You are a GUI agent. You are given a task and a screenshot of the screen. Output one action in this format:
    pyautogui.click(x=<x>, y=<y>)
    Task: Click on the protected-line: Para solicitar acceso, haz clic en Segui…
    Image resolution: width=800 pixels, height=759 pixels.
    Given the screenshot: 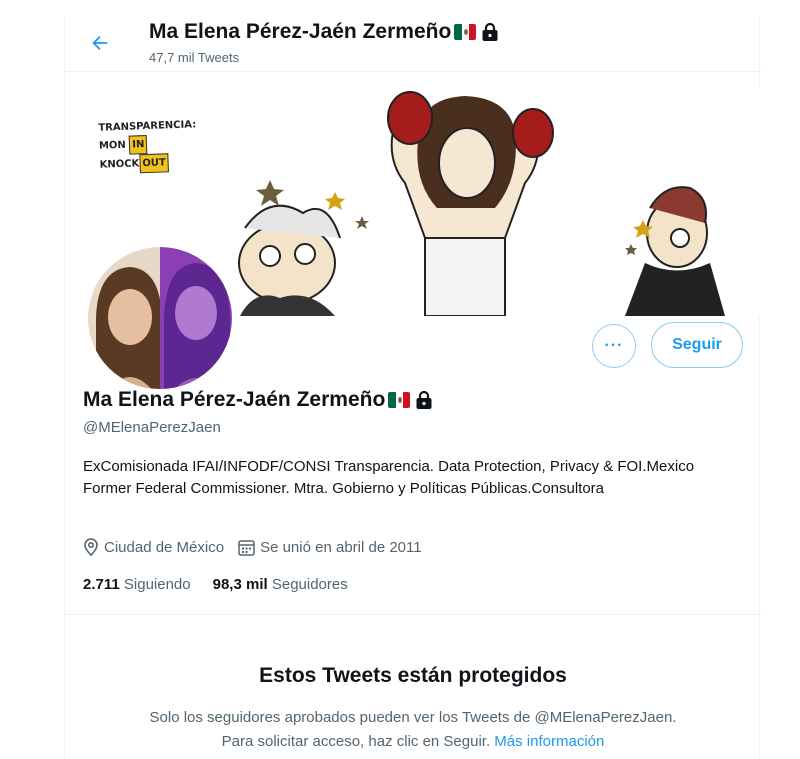 What is the action you would take?
    pyautogui.click(x=413, y=741)
    